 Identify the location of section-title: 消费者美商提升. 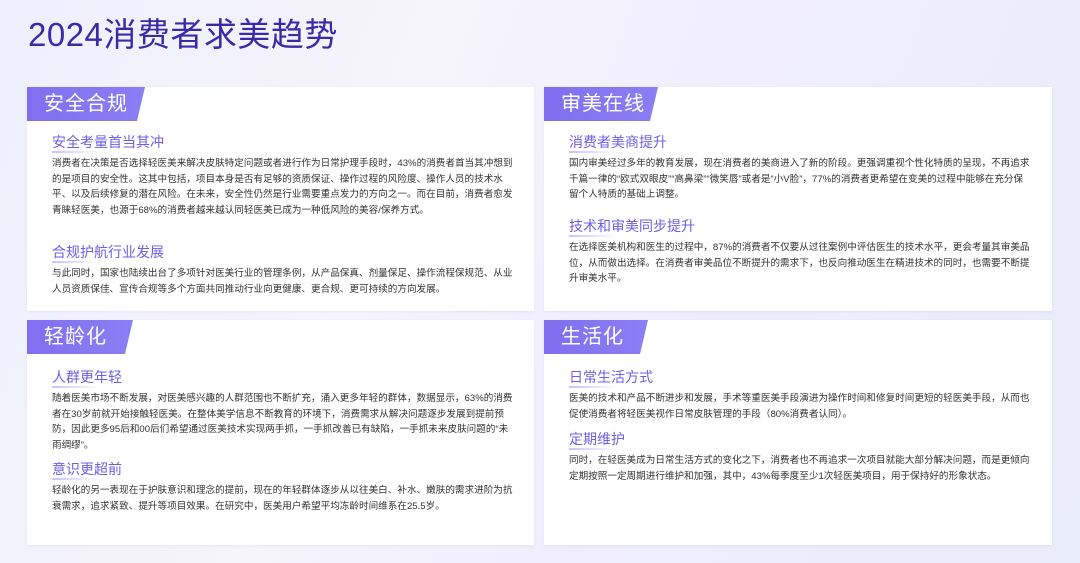
(618, 143).